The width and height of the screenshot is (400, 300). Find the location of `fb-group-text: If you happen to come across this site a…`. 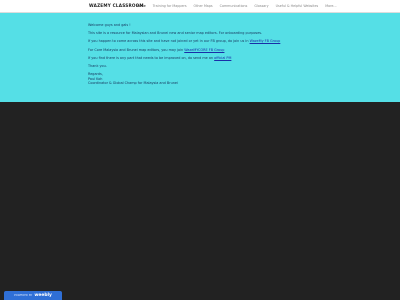

fb-group-text: If you happen to come across this site a… is located at coordinates (169, 41).